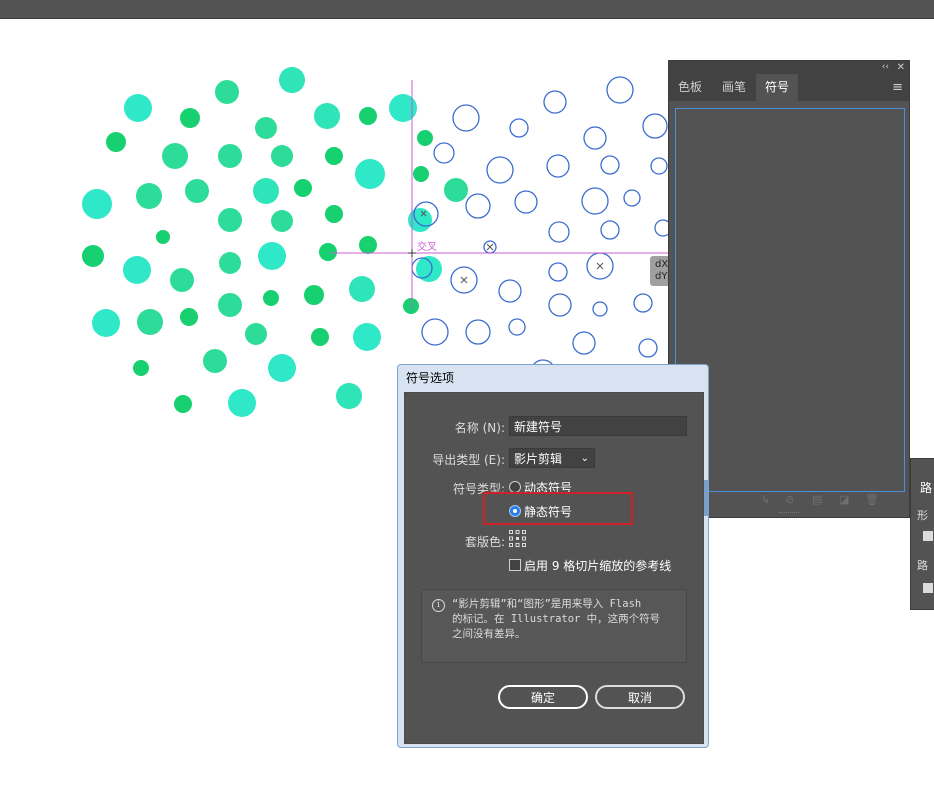 This screenshot has width=934, height=800. What do you see at coordinates (872, 499) in the screenshot?
I see `delete-icon: 🗑` at bounding box center [872, 499].